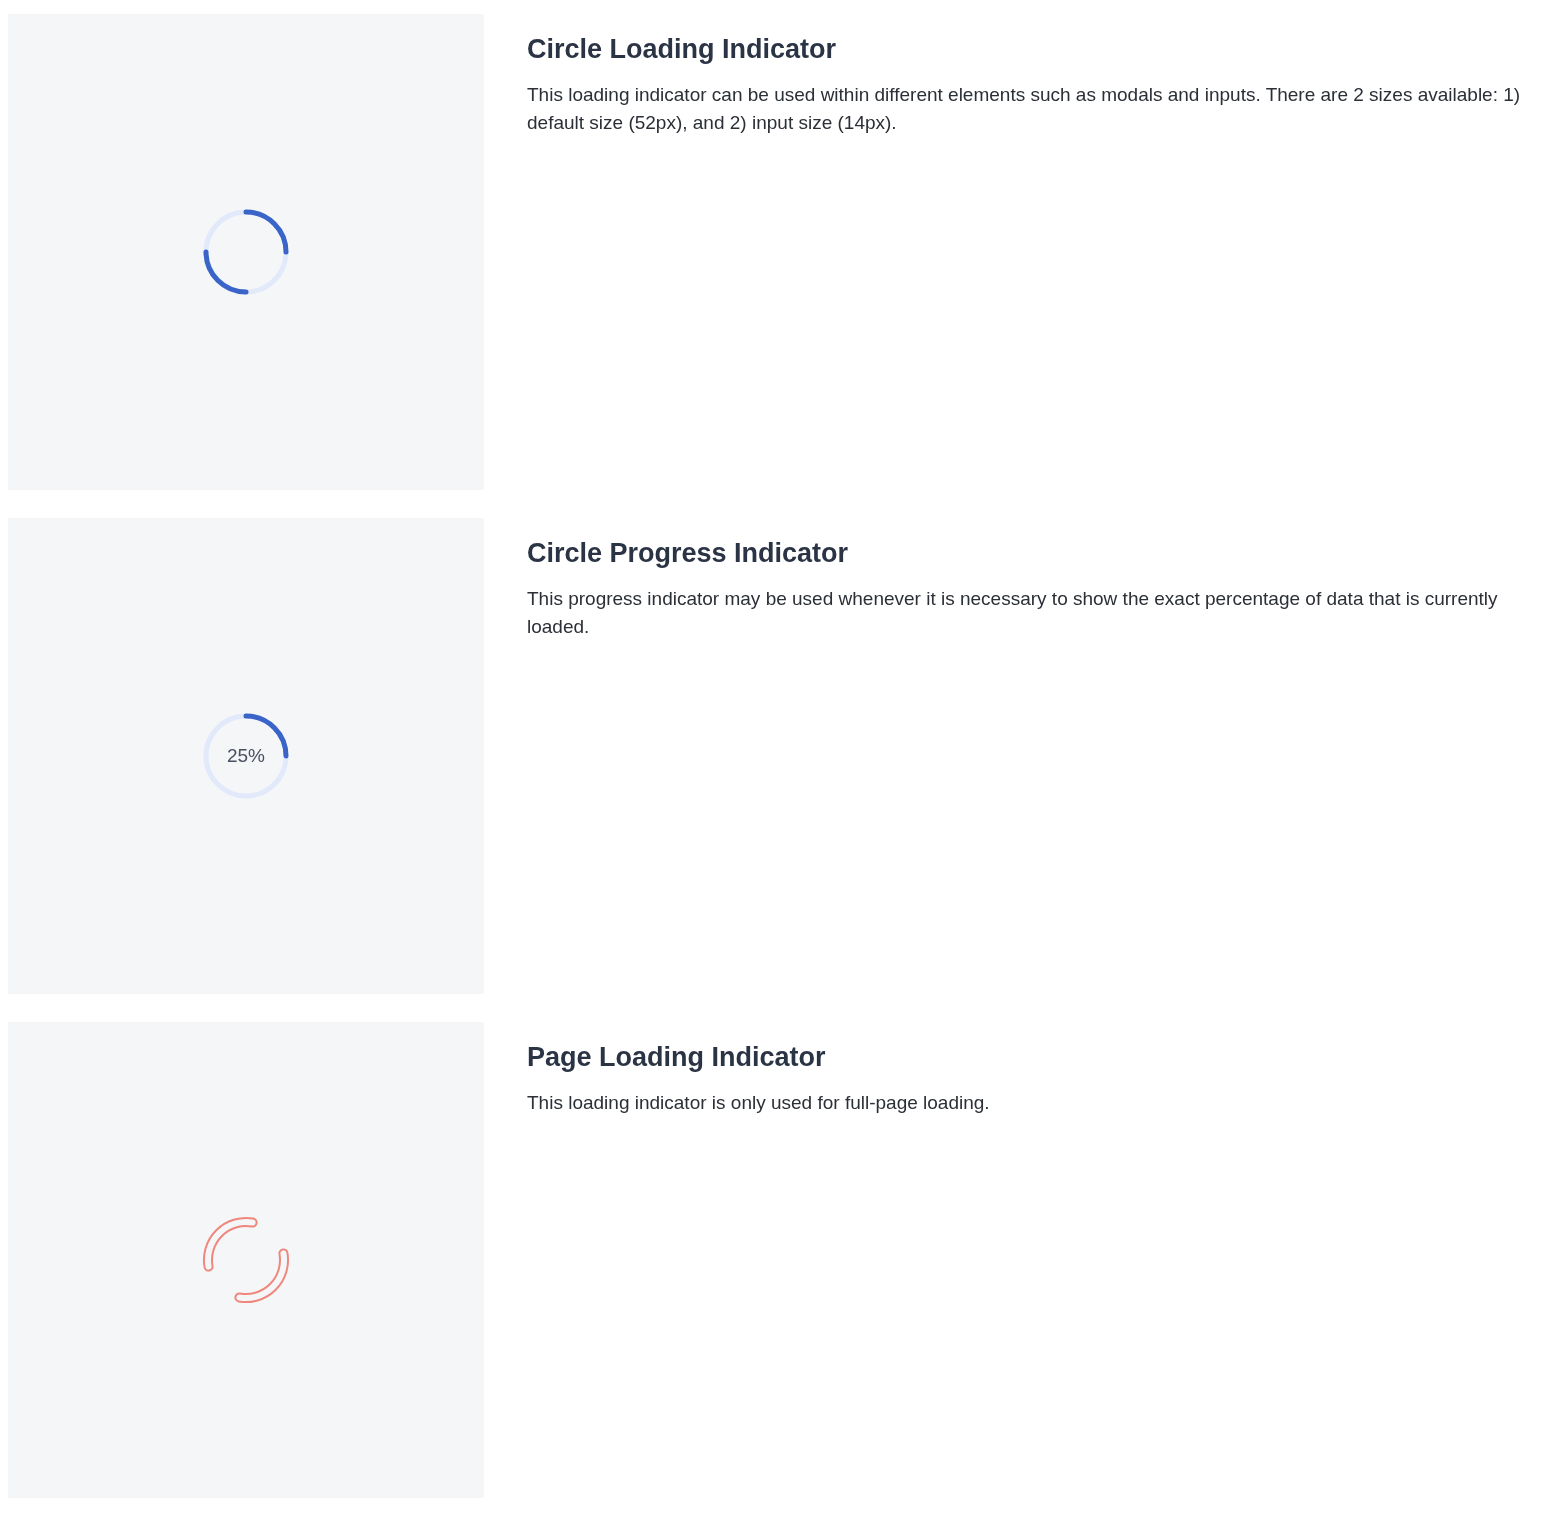  Describe the element at coordinates (759, 1103) in the screenshot. I see `section-description: This loading indicator is only used for full-page loading.` at that location.